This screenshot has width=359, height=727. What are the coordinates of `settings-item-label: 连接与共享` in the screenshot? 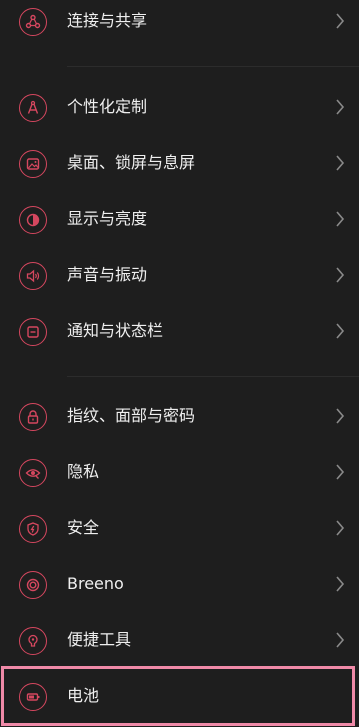 It's located at (107, 20).